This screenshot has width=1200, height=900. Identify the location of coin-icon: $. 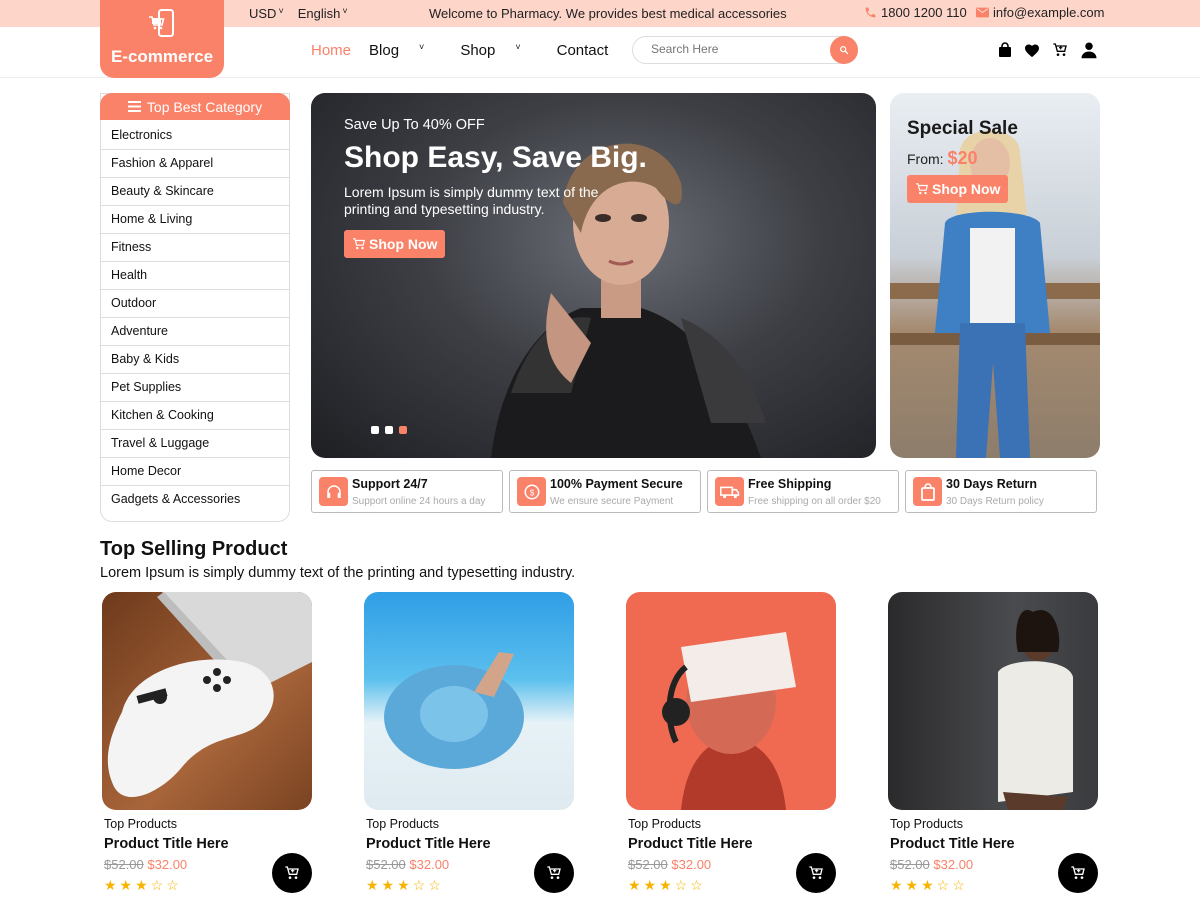
(531, 491).